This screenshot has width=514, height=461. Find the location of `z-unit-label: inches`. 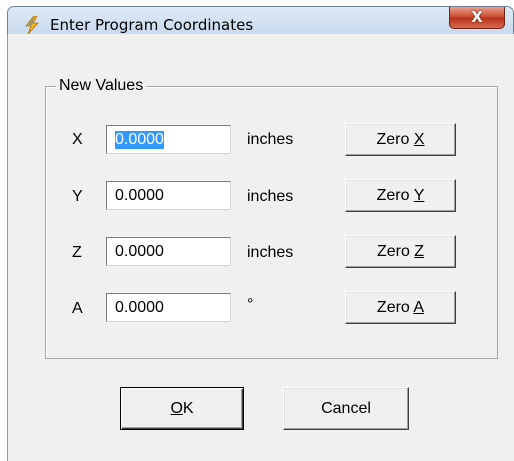

z-unit-label: inches is located at coordinates (270, 252).